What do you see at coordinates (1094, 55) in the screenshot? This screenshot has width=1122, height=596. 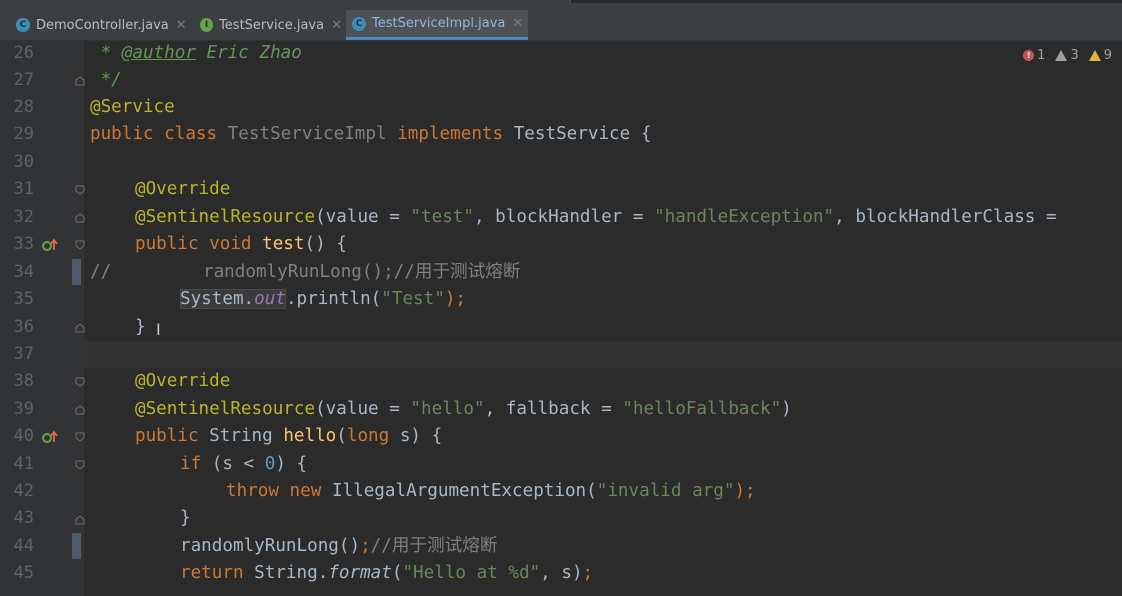 I see `warning-icon` at bounding box center [1094, 55].